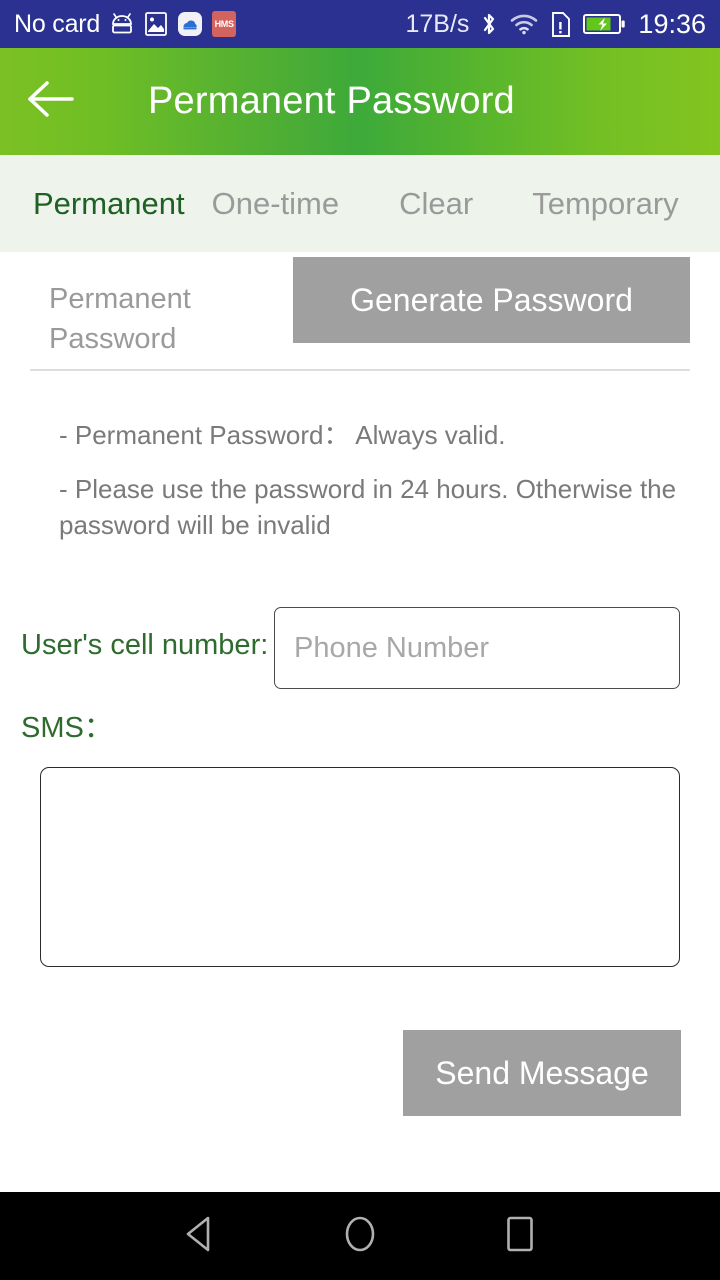 This screenshot has height=1280, width=720. Describe the element at coordinates (109, 203) in the screenshot. I see `tab-permanent: Permanent` at that location.